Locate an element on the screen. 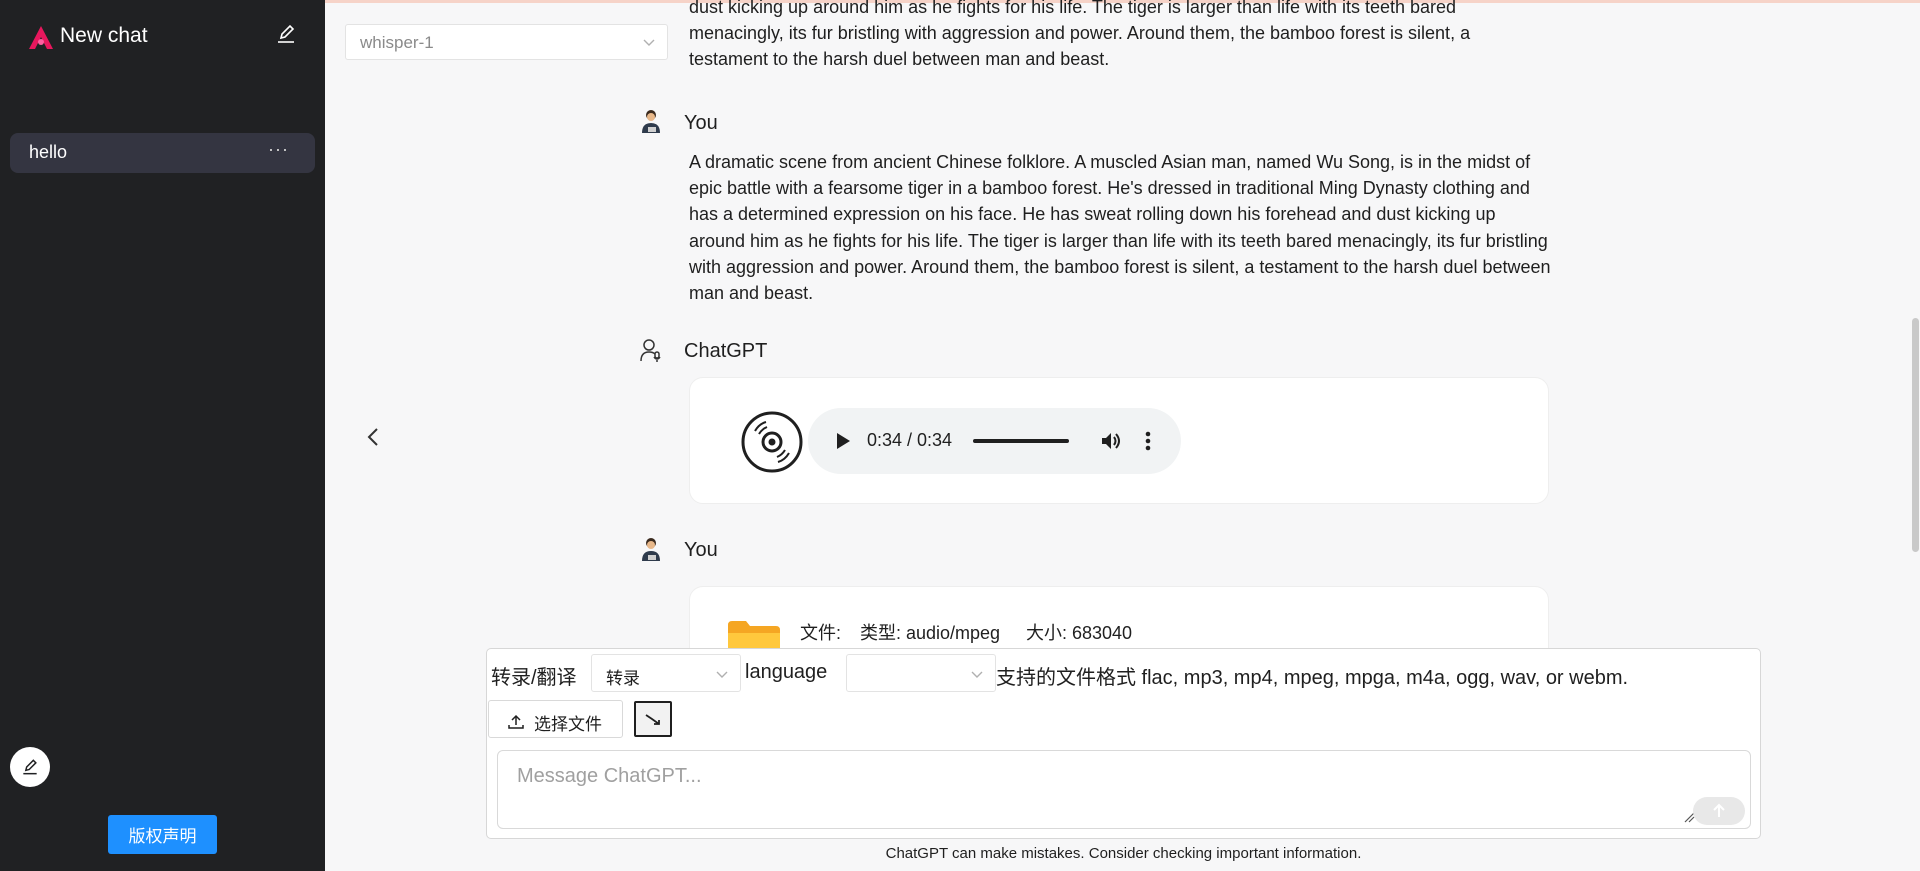  model-select: whisper-1 is located at coordinates (506, 42).